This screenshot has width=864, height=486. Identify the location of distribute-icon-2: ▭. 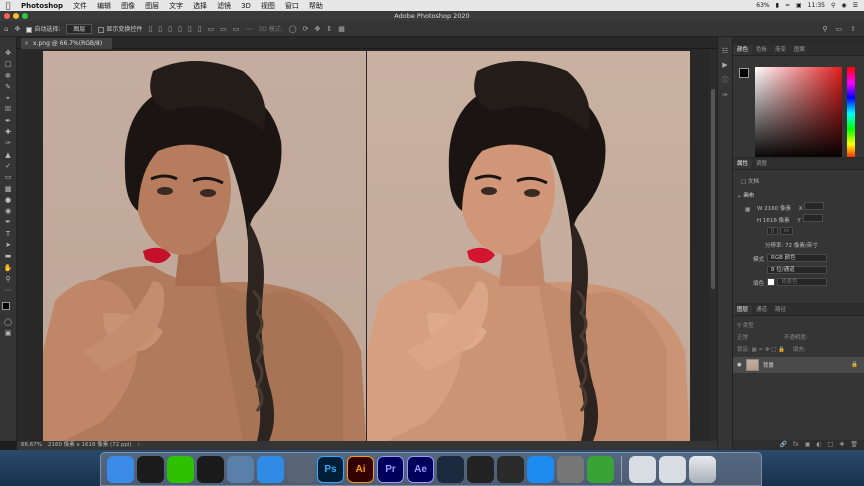
(223, 29).